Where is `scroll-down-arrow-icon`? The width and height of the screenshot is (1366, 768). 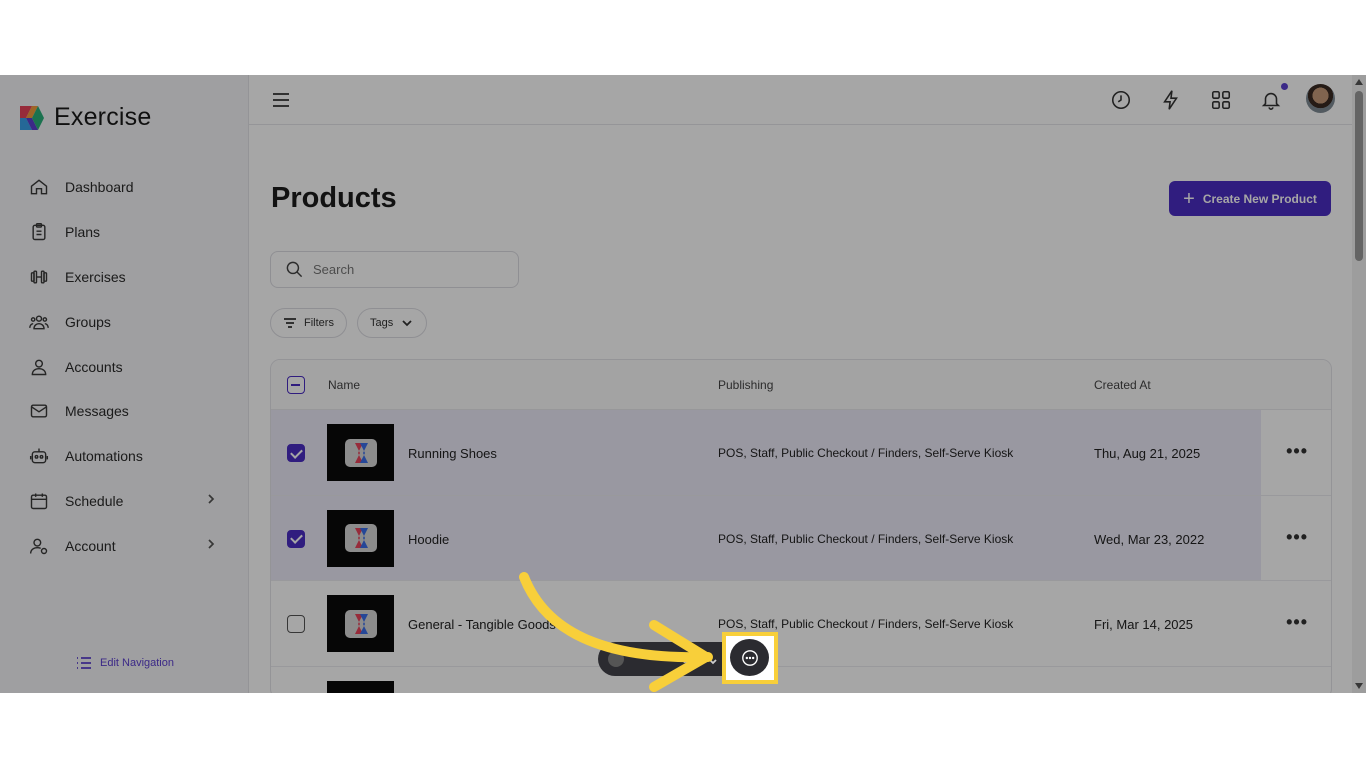 scroll-down-arrow-icon is located at coordinates (1359, 686).